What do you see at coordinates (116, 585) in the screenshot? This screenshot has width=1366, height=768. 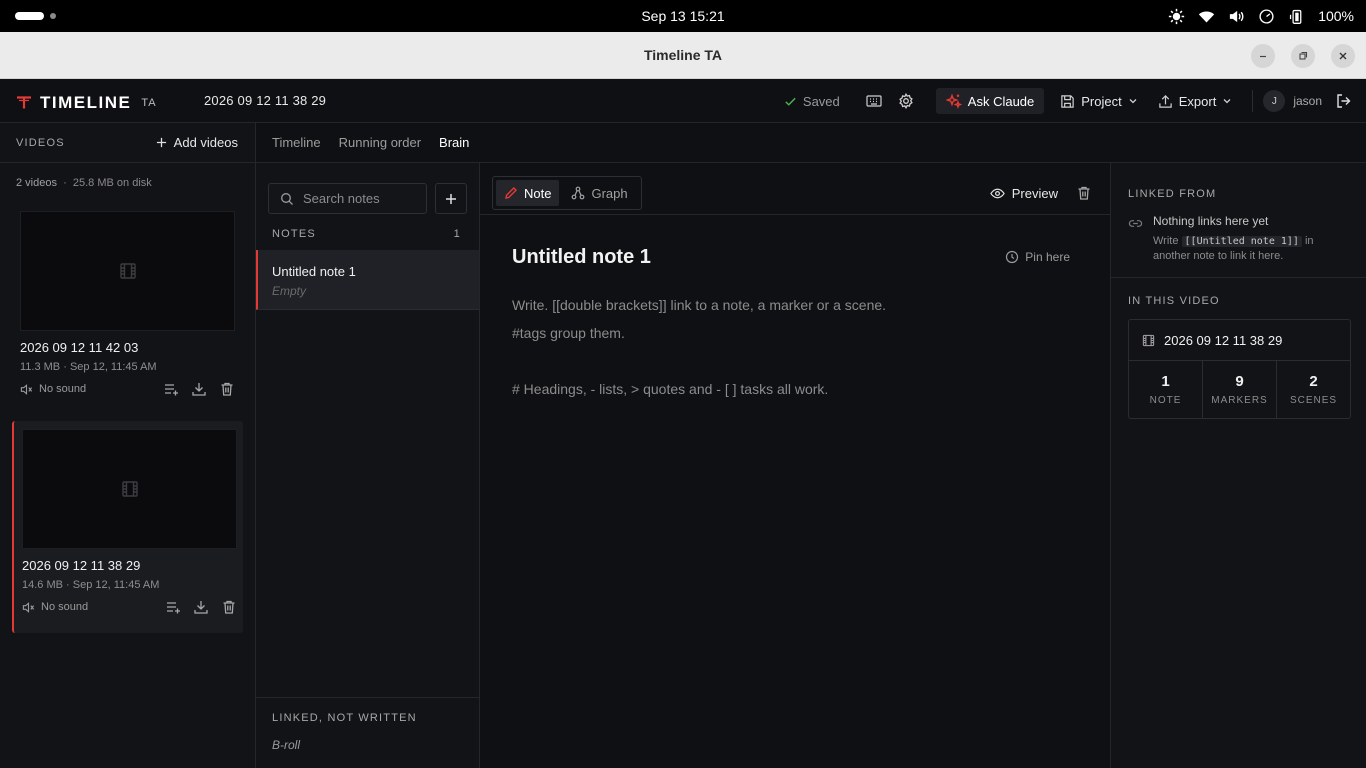 I see `video-date: Sep 12, 11:45 AM` at bounding box center [116, 585].